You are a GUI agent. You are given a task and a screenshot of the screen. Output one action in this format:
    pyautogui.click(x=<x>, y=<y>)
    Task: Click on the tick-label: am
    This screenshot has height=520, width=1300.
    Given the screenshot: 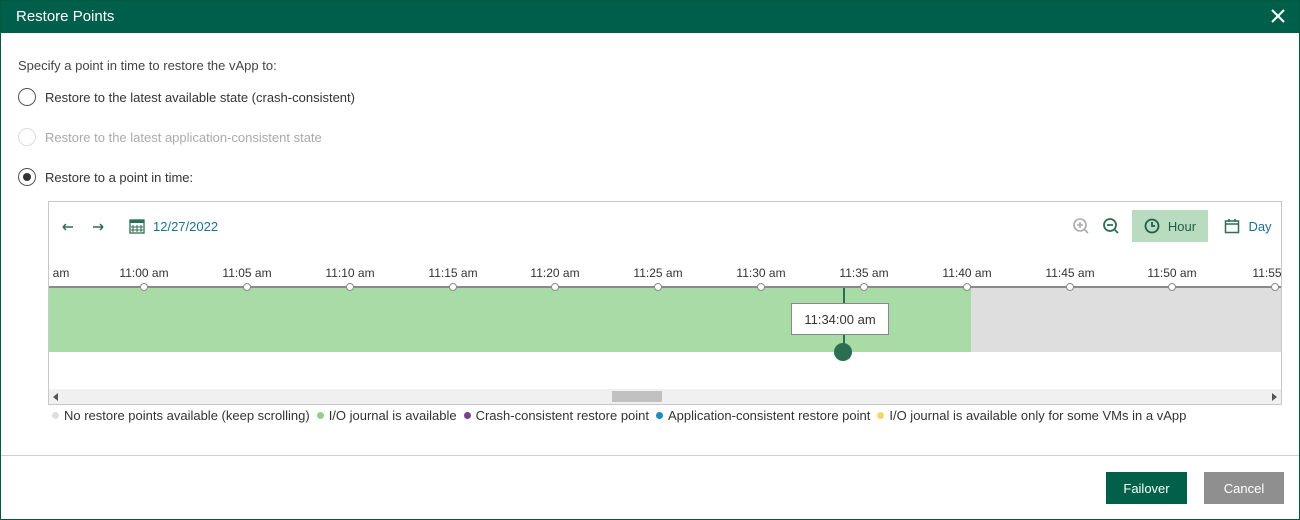 What is the action you would take?
    pyautogui.click(x=61, y=273)
    